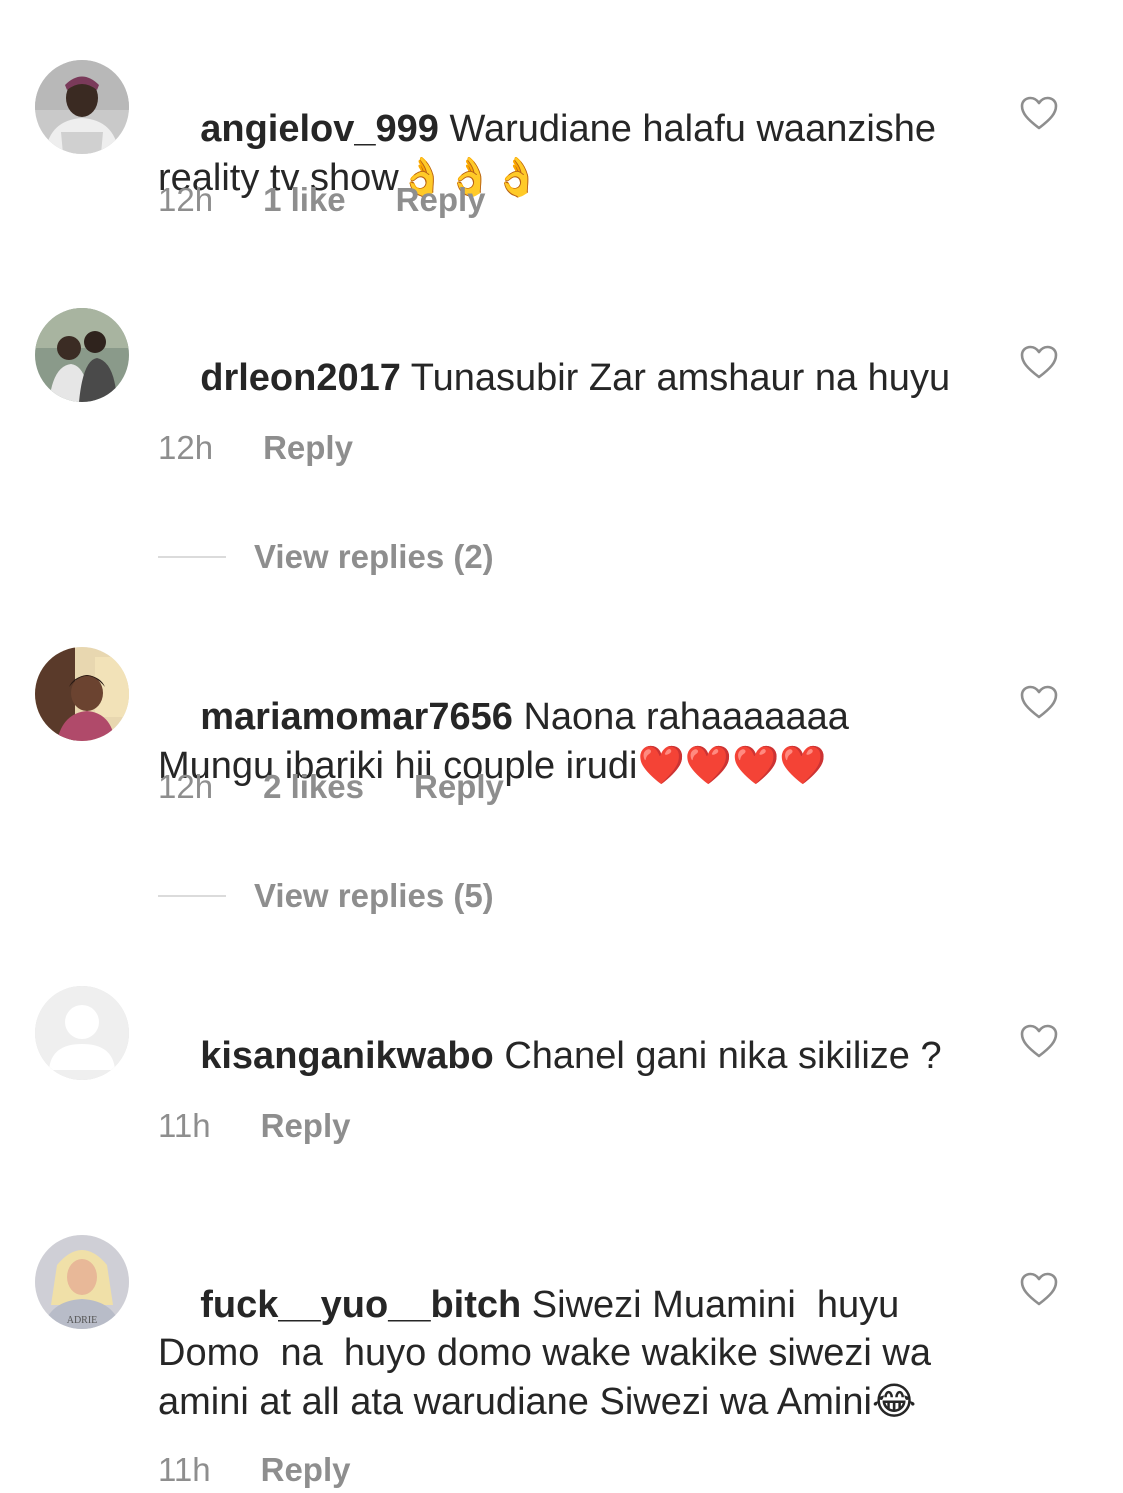 The width and height of the screenshot is (1123, 1493). Describe the element at coordinates (374, 895) in the screenshot. I see `view-replies-label: View replies (5)` at that location.